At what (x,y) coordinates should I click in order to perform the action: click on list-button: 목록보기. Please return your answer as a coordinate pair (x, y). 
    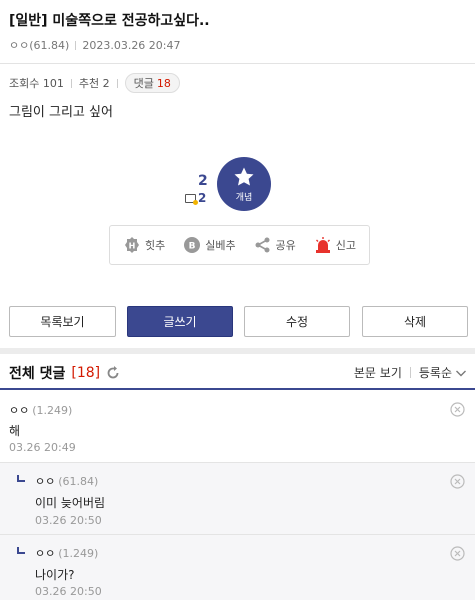
    Looking at the image, I should click on (62, 321).